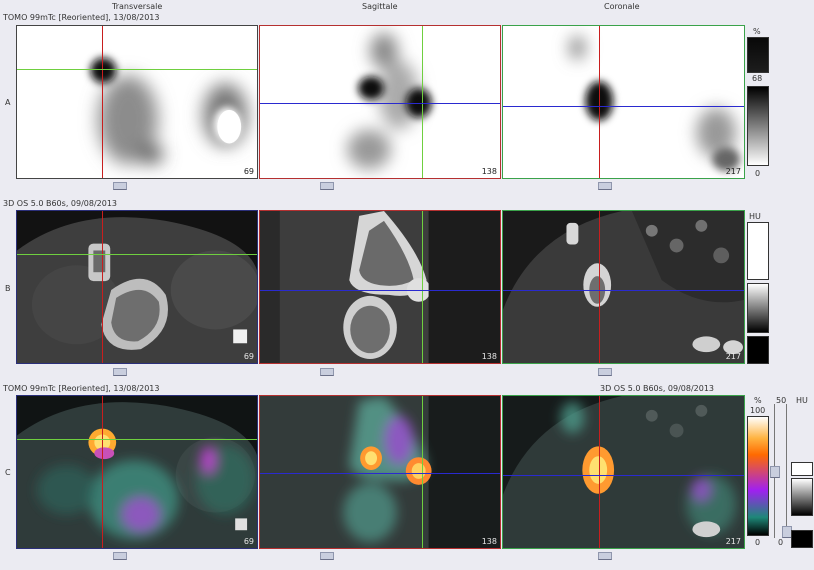  I want to click on viewport-b-transversal: 69, so click(137, 287).